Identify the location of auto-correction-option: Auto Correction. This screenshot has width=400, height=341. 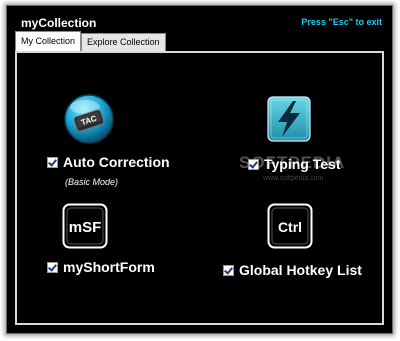
(108, 162).